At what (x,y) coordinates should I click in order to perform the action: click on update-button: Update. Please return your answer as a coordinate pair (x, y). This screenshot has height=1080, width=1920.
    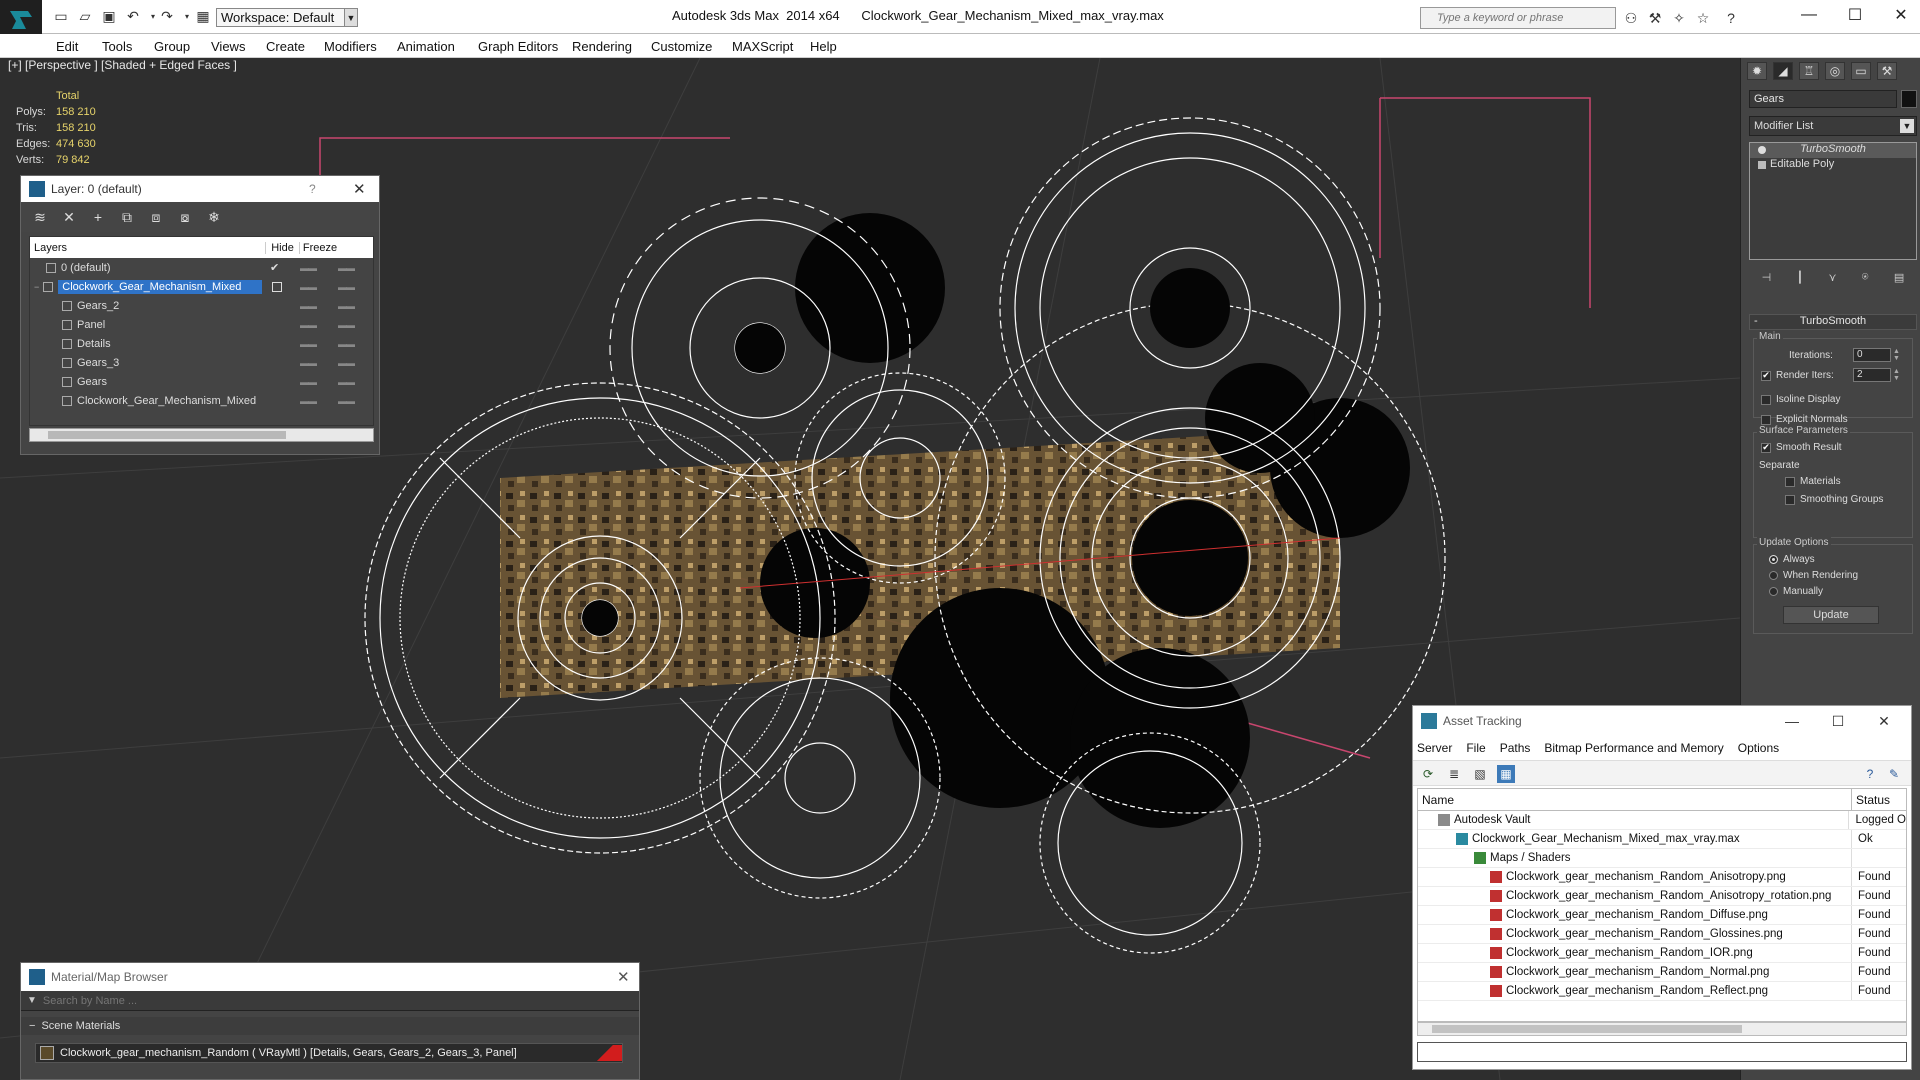
    Looking at the image, I should click on (1831, 615).